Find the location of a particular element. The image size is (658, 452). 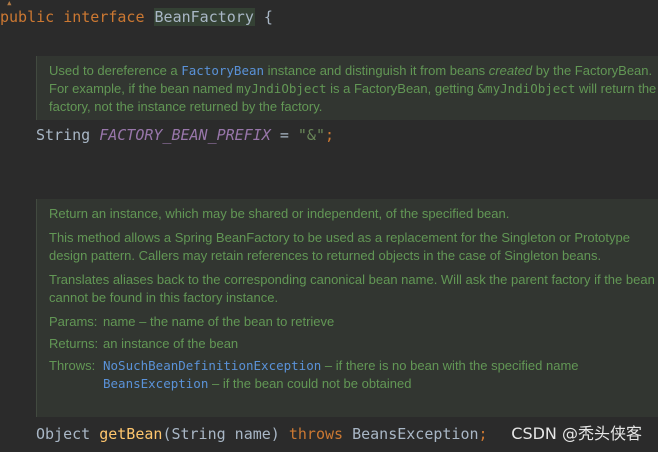

csdn-watermark: CSDN @秃头侠客 is located at coordinates (576, 433).